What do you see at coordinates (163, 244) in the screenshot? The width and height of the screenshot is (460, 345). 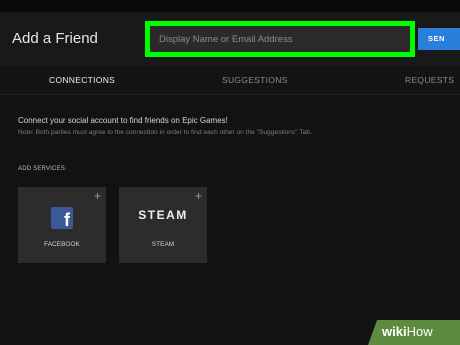 I see `service-label-steam: STEAM` at bounding box center [163, 244].